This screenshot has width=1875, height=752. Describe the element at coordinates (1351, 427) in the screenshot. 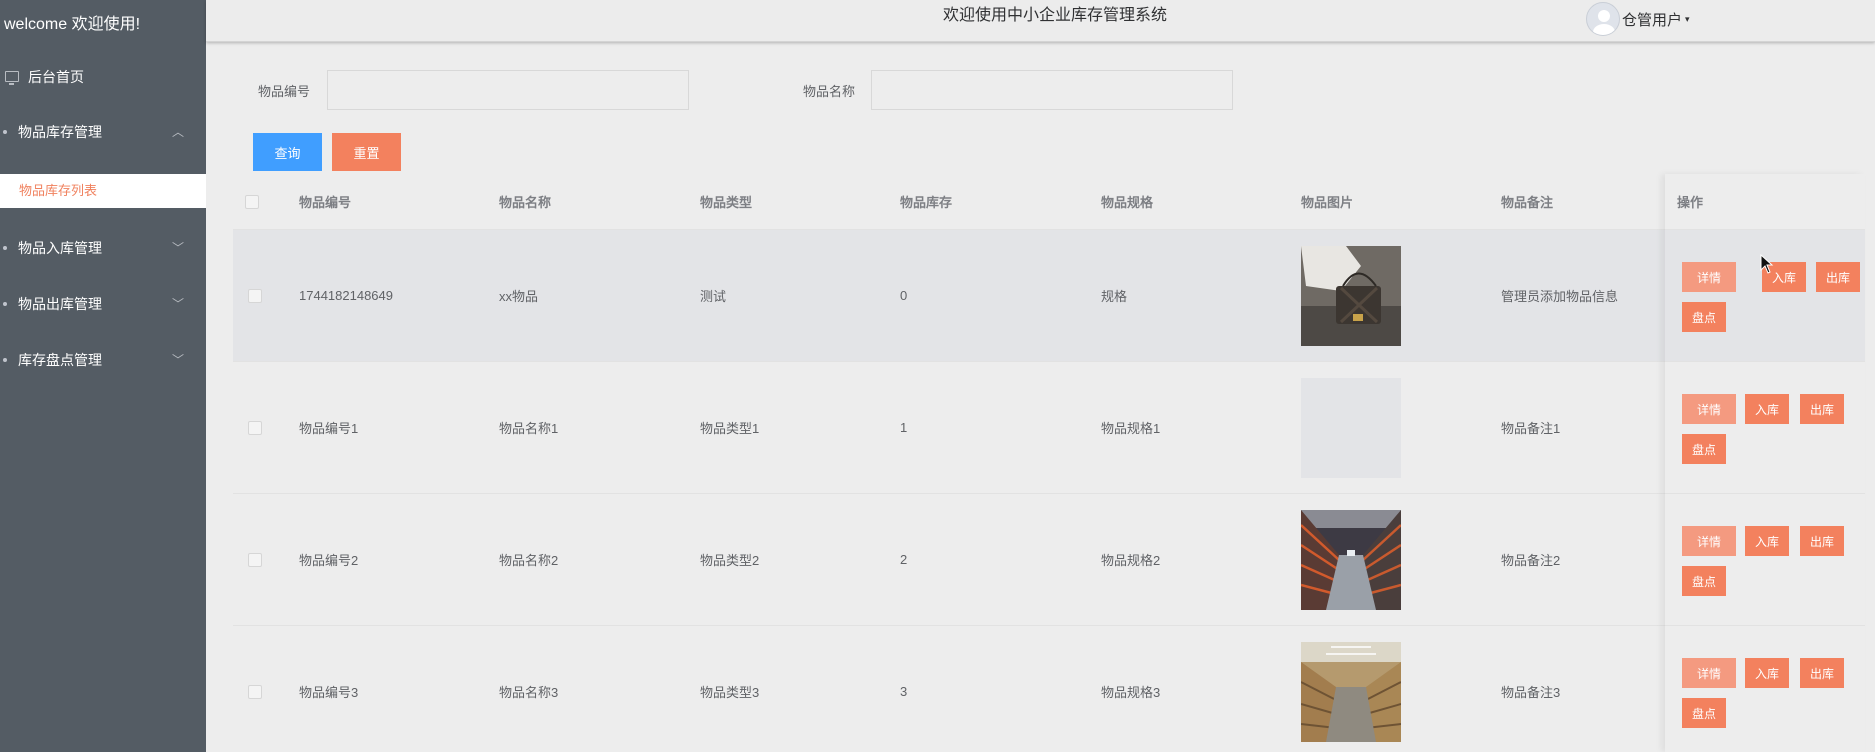

I see `item-image-placeholder` at that location.